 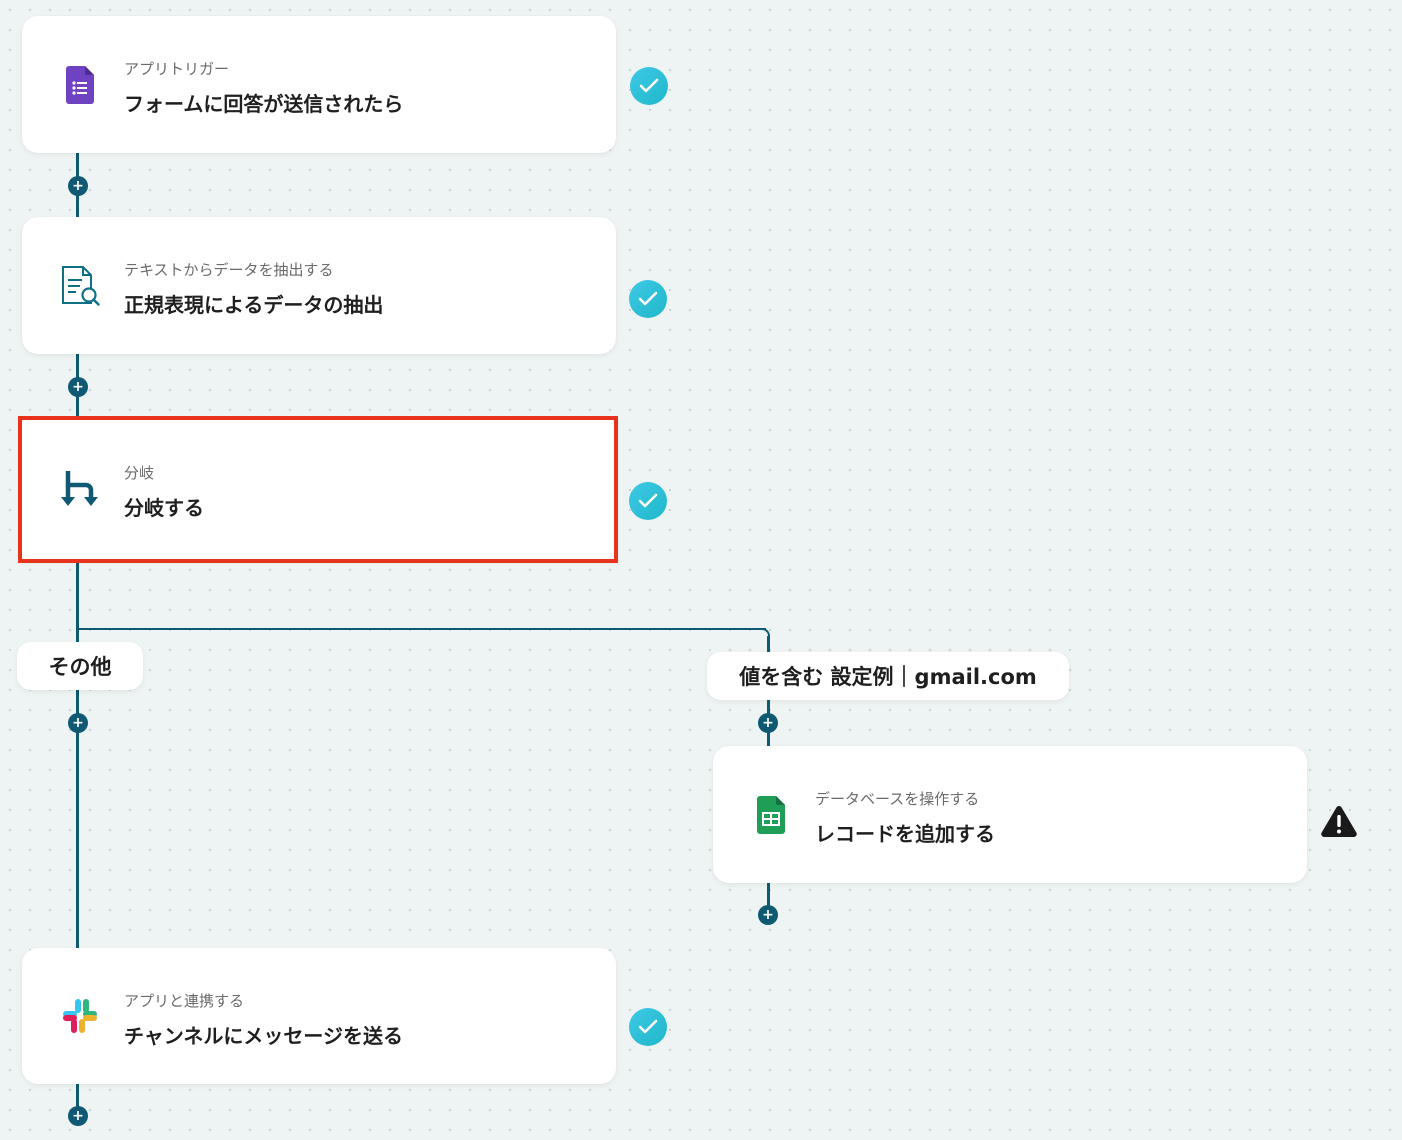 What do you see at coordinates (897, 799) in the screenshot?
I see `step-type-label: データベースを操作する` at bounding box center [897, 799].